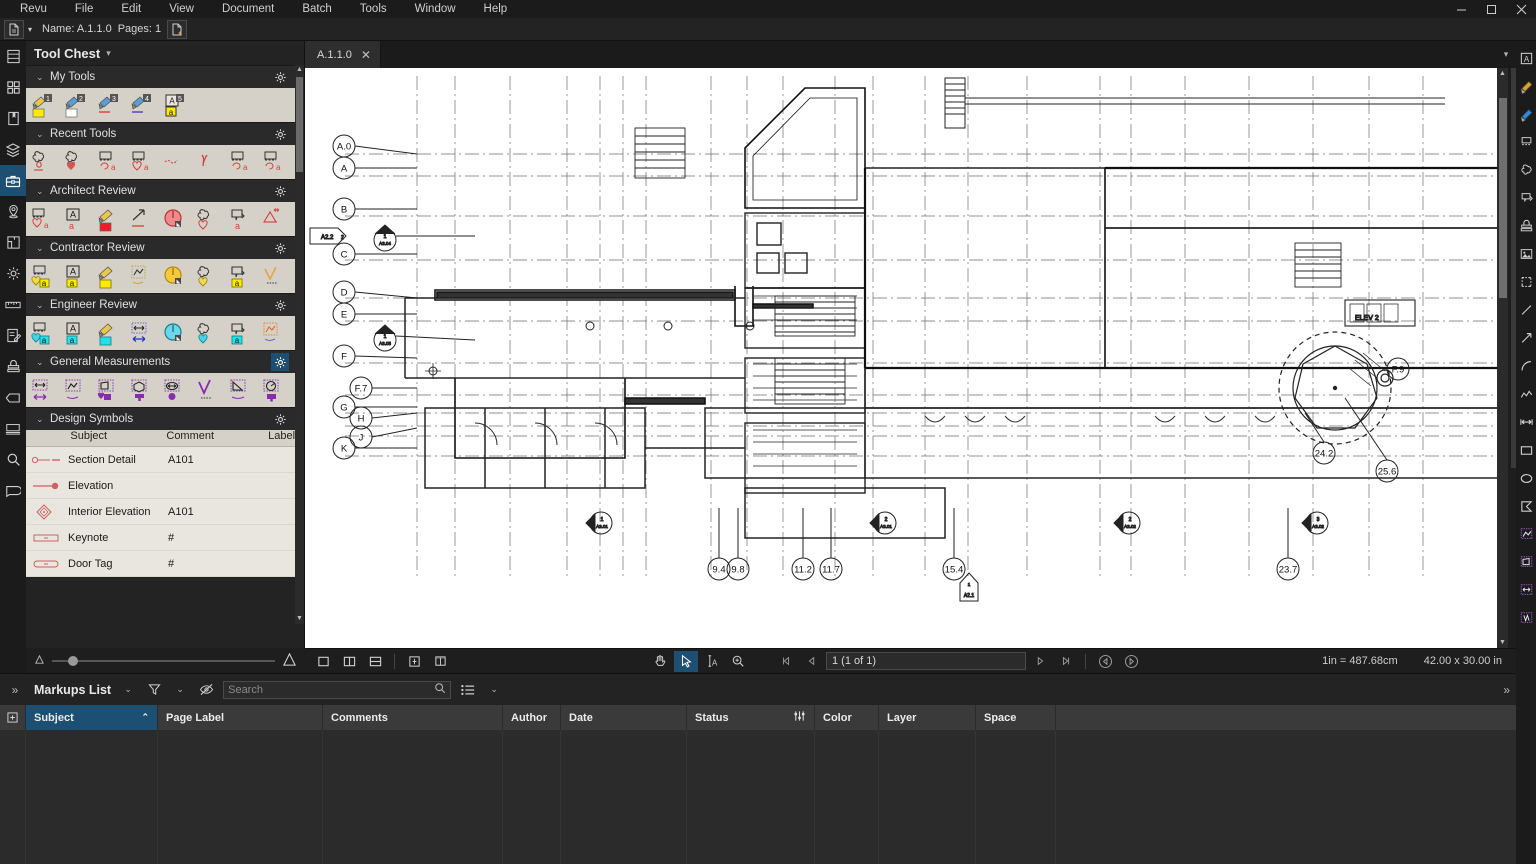 The height and width of the screenshot is (864, 1536). What do you see at coordinates (712, 661) in the screenshot?
I see `text-select-tool-button: A` at bounding box center [712, 661].